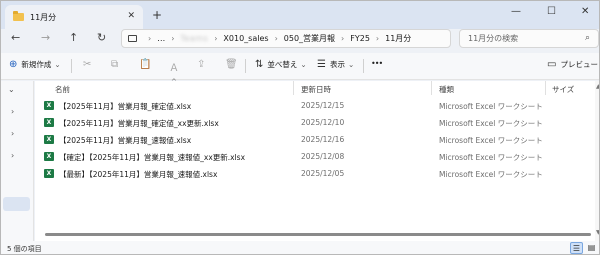 The width and height of the screenshot is (600, 255). I want to click on breadcrumb-blurred: Teams, so click(194, 38).